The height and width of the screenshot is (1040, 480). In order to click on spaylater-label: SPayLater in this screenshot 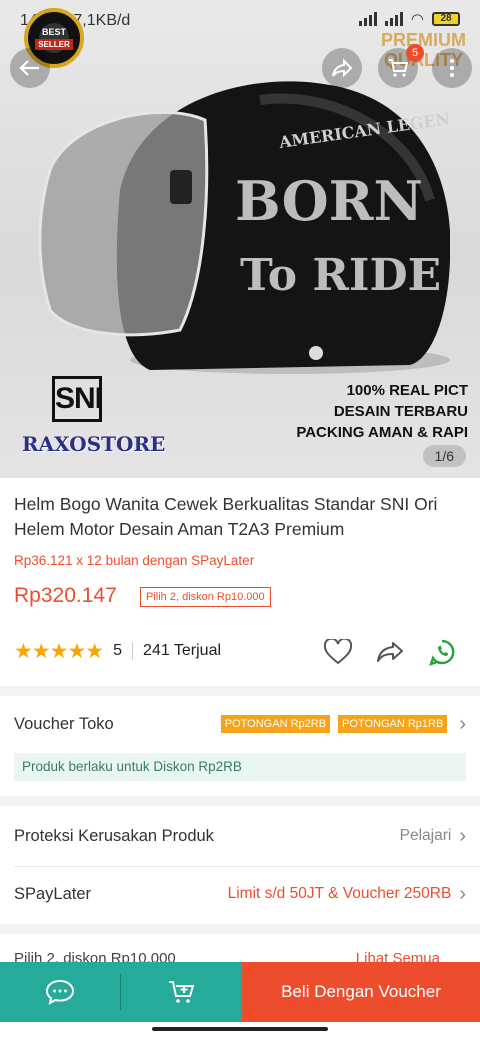, I will do `click(53, 893)`.